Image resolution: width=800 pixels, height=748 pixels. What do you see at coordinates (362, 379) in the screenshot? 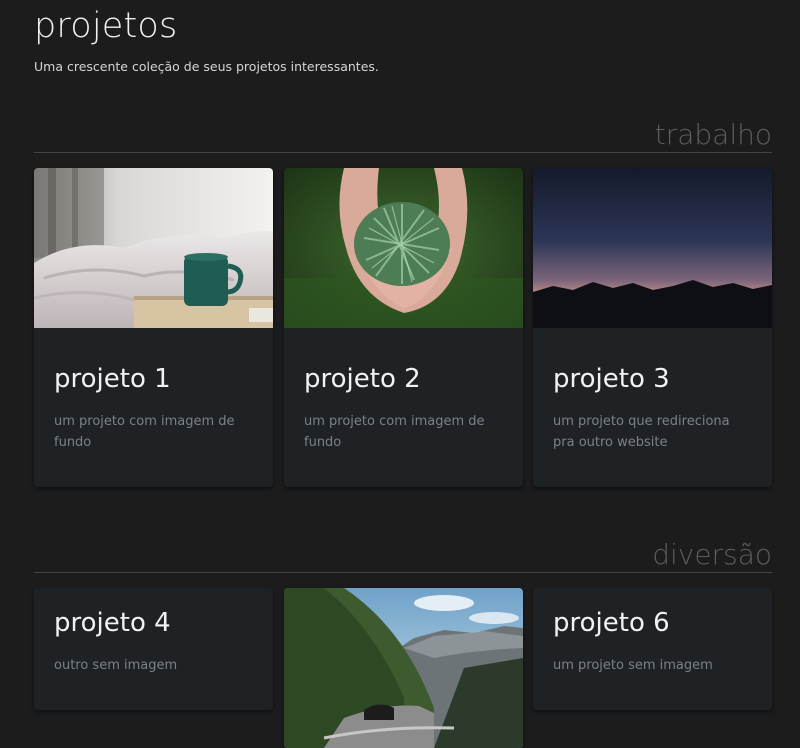
I see `card-title: projeto 2` at bounding box center [362, 379].